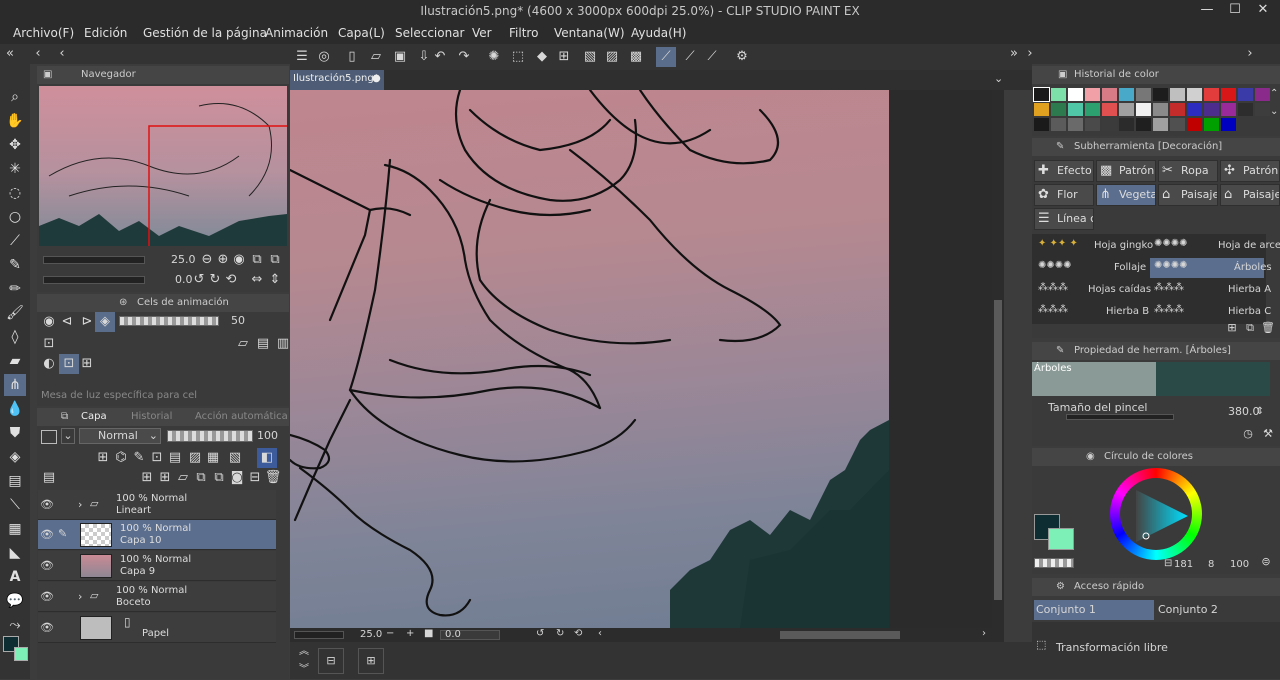  I want to click on layer-color-box, so click(49, 437).